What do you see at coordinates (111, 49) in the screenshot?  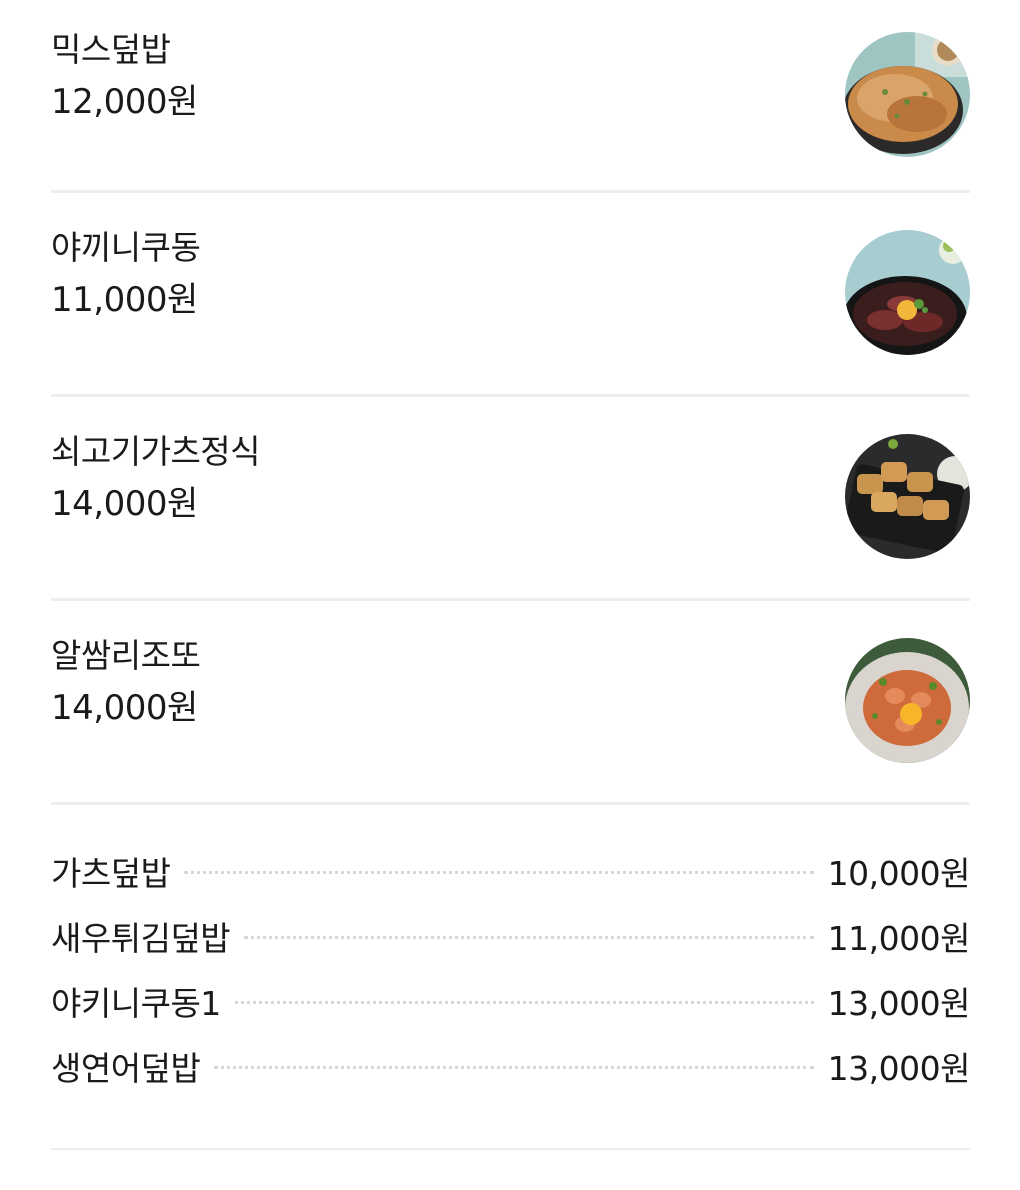 I see `menu-item-name: 믹스덮밥` at bounding box center [111, 49].